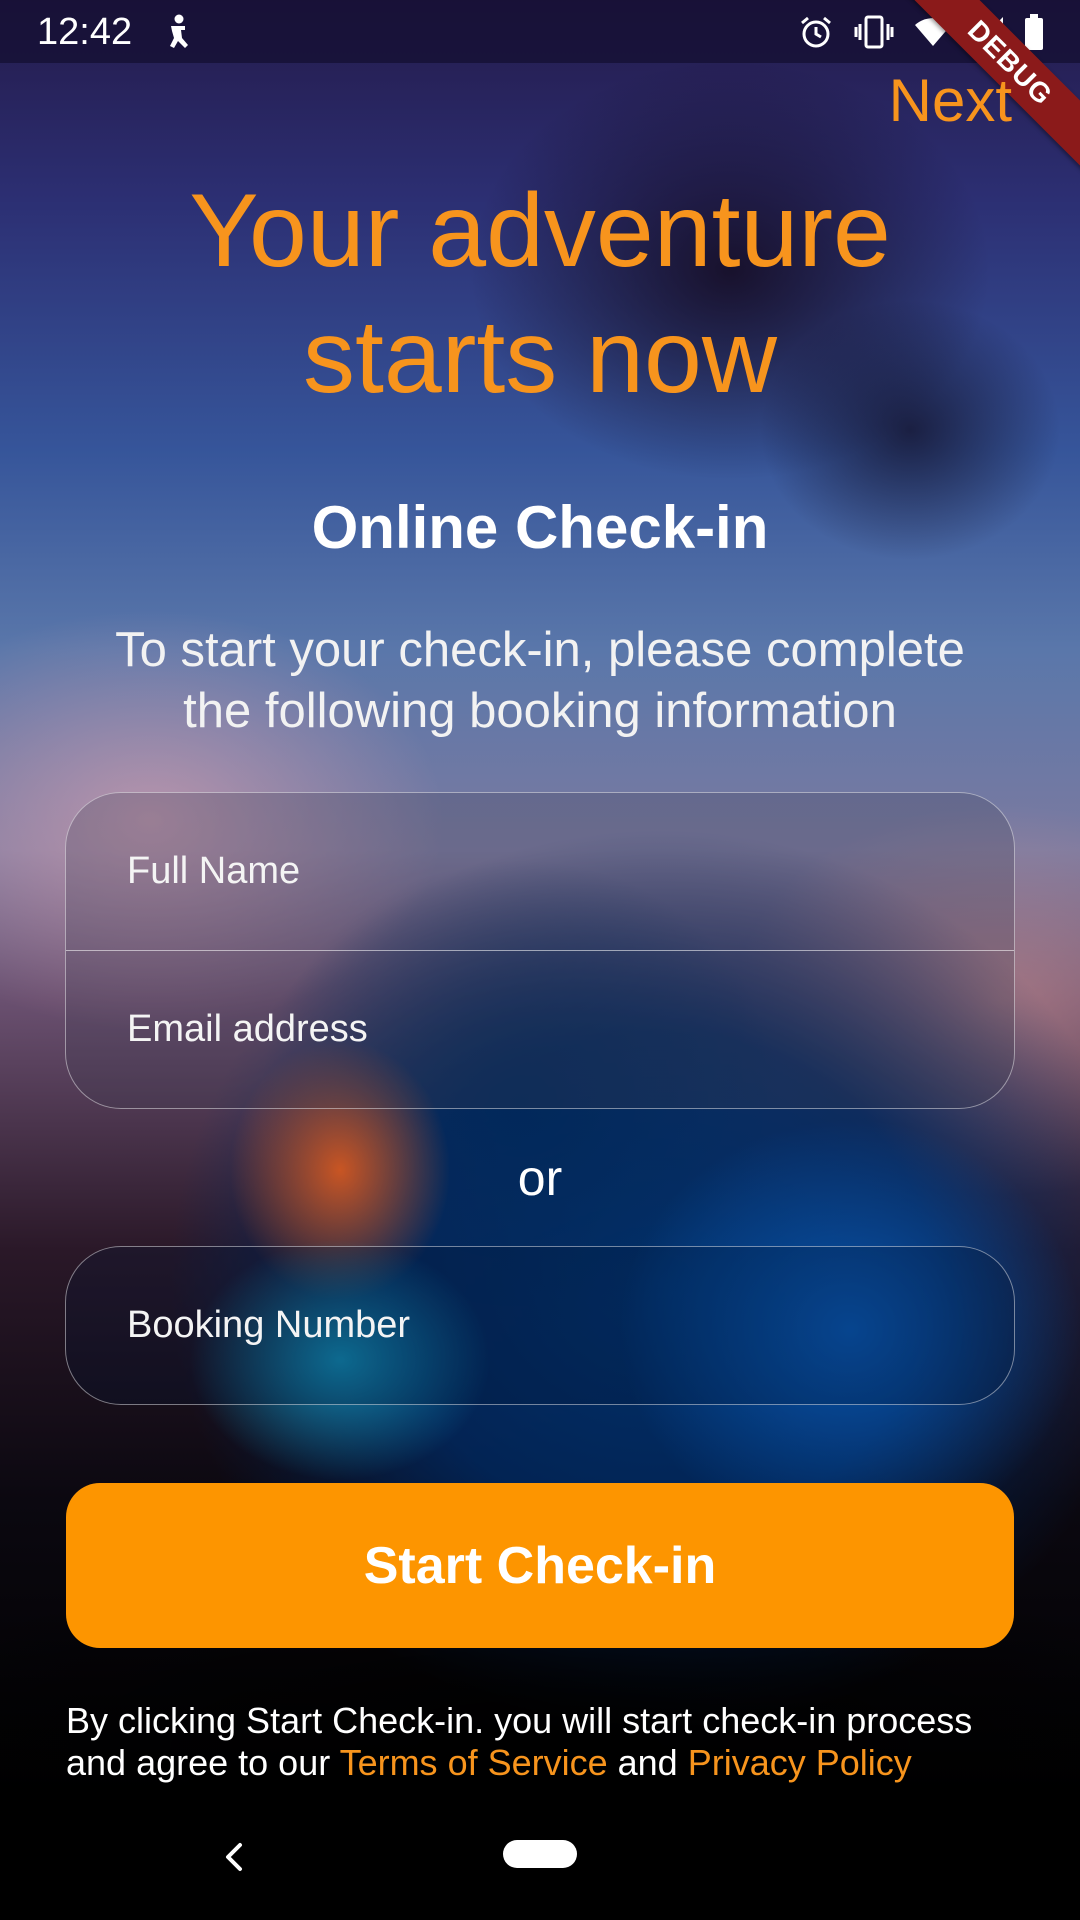  I want to click on hero-title: Your adventure starts now, so click(540, 294).